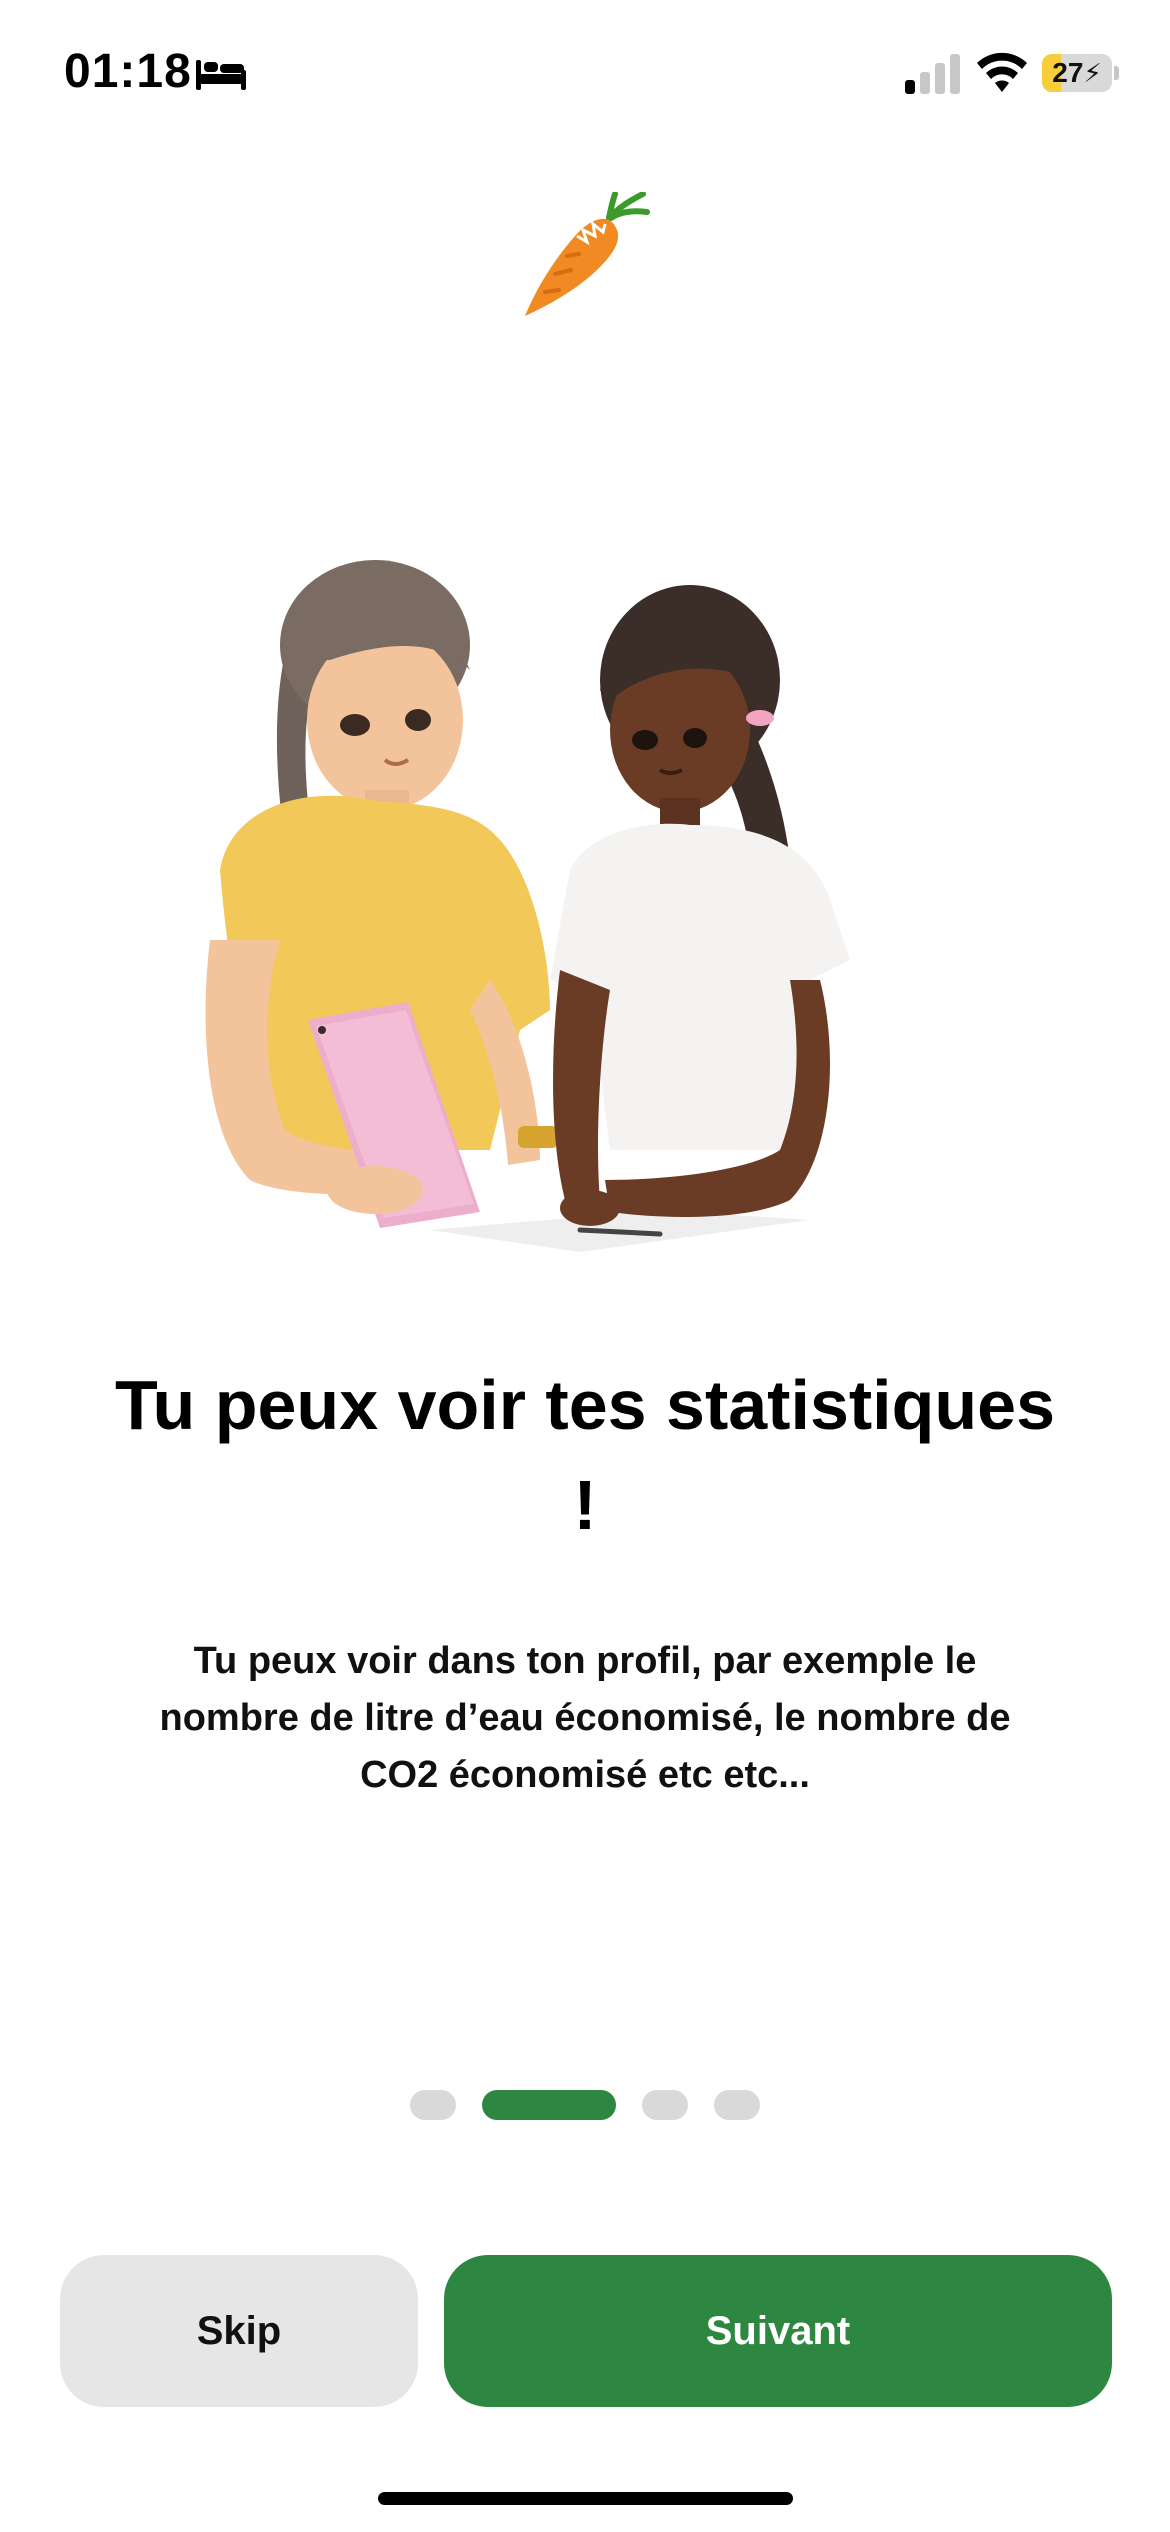 Image resolution: width=1170 pixels, height=2532 pixels. Describe the element at coordinates (585, 75) in the screenshot. I see `status-bar: 01:18 27⚡` at that location.